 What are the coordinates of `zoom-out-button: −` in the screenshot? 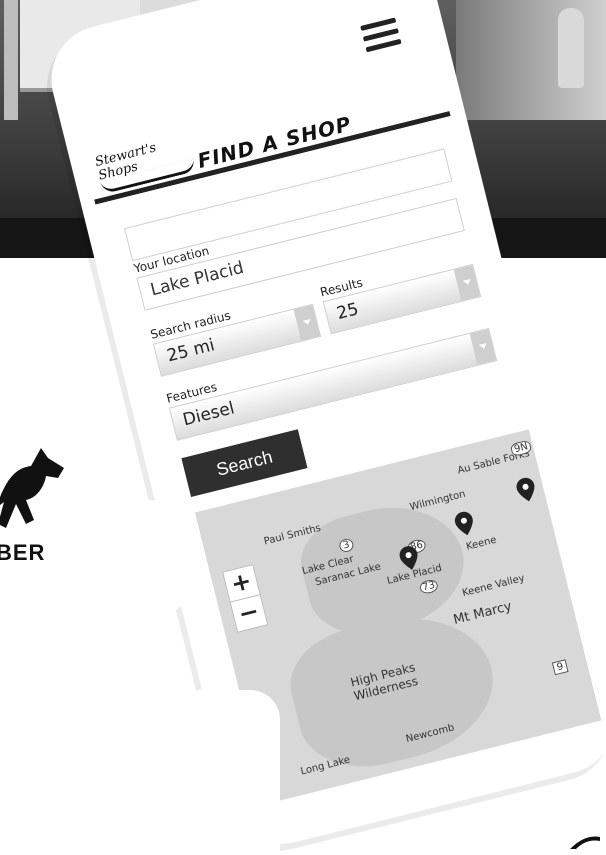 It's located at (249, 613).